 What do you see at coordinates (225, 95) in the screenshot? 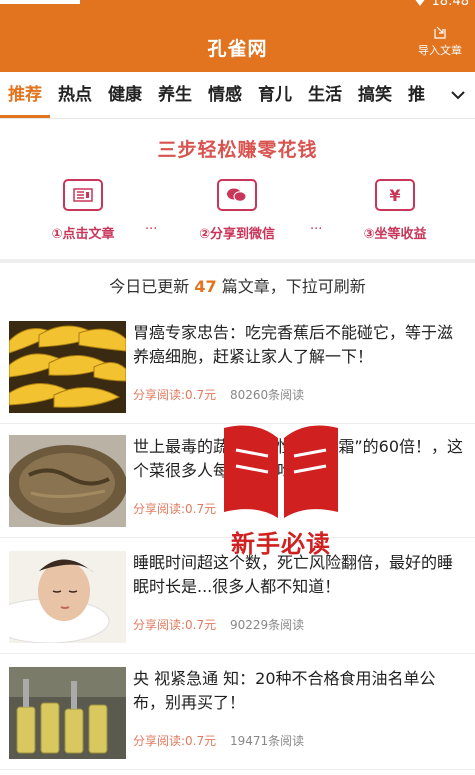
I see `tab-emotion: 情感` at bounding box center [225, 95].